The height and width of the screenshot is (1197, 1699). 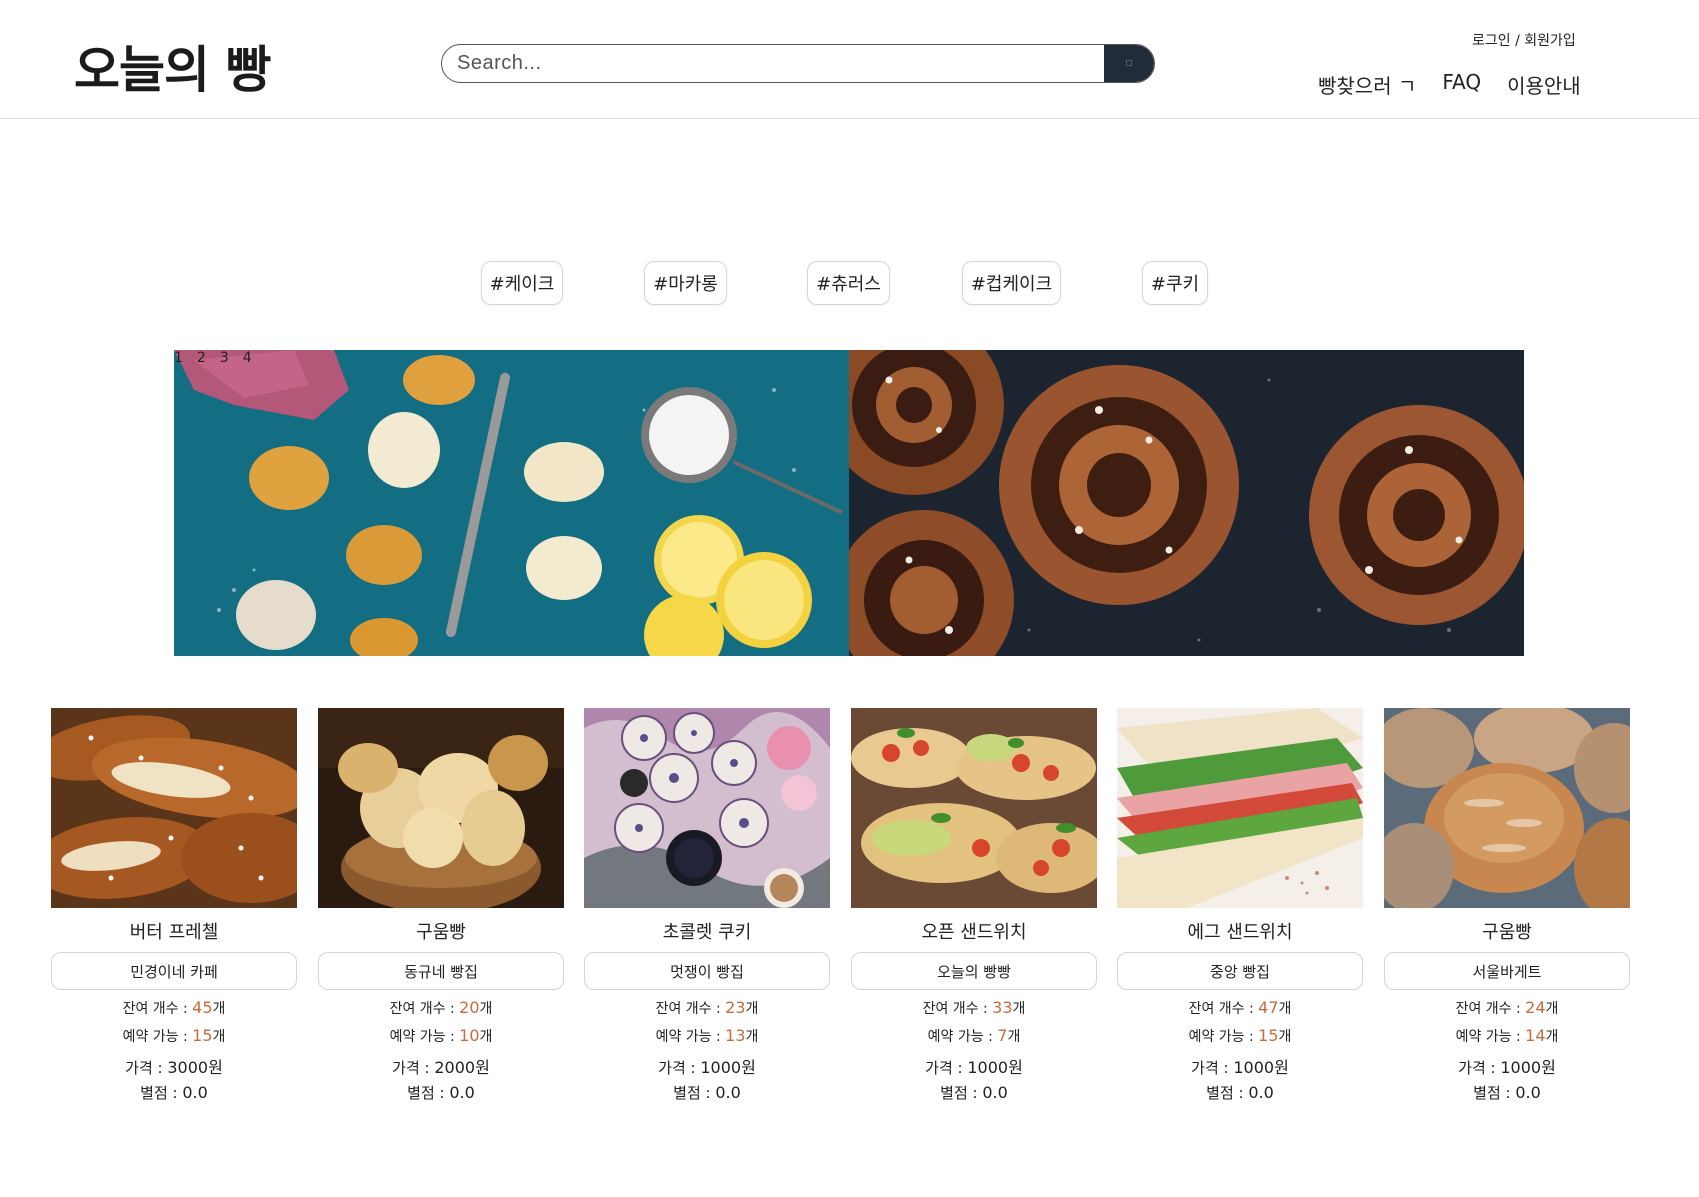 I want to click on stock-count: 20, so click(x=469, y=1007).